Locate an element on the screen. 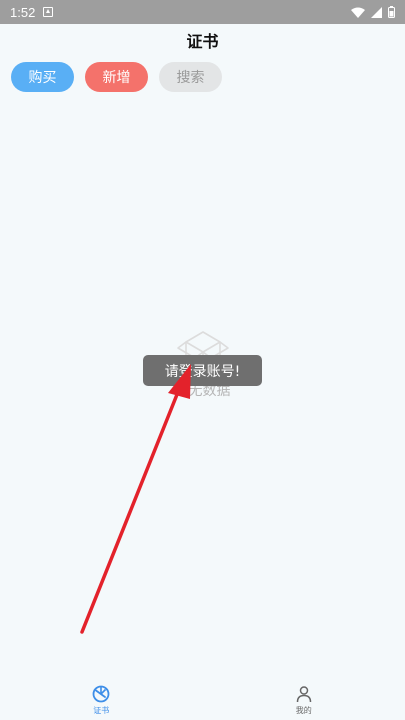 This screenshot has height=720, width=405. battery-icon is located at coordinates (391, 12).